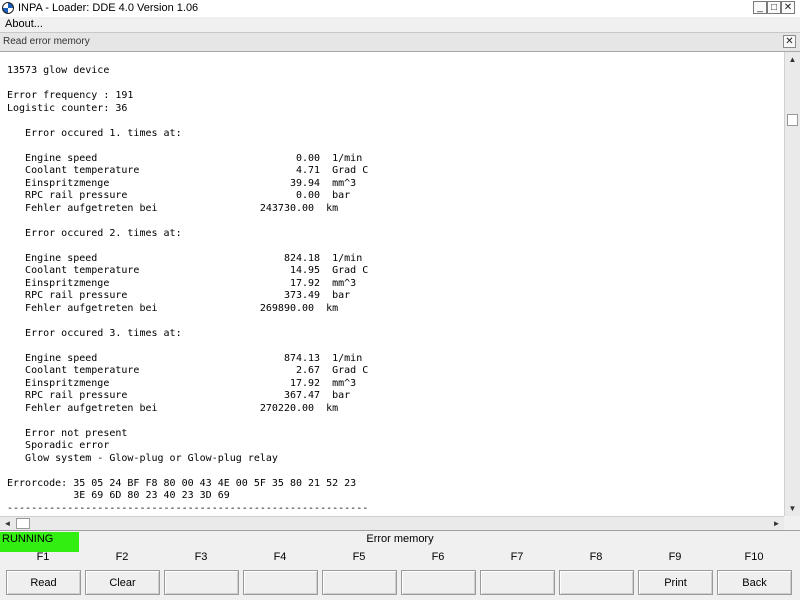 This screenshot has width=800, height=600. Describe the element at coordinates (122, 582) in the screenshot. I see `clear-button: Clear` at that location.